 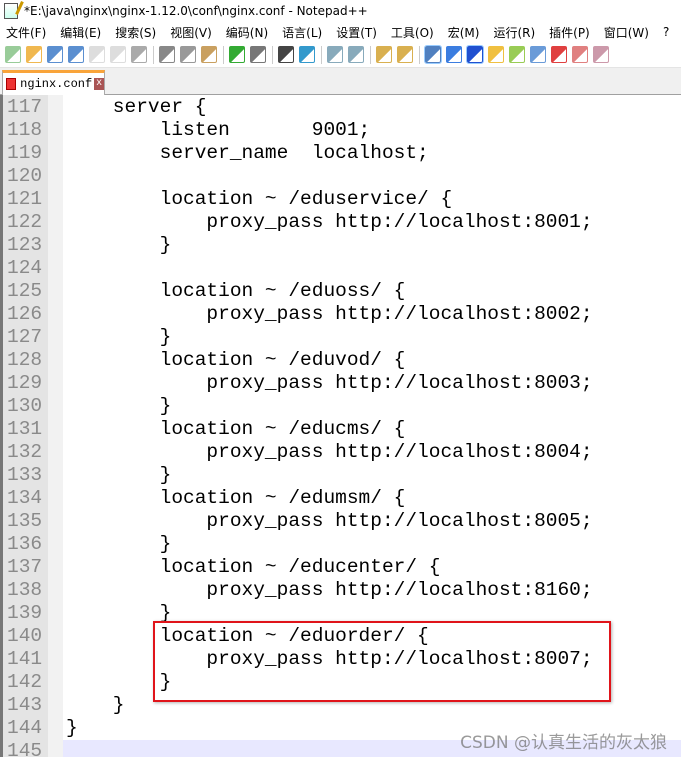 I want to click on line-number: 145, so click(x=25, y=748).